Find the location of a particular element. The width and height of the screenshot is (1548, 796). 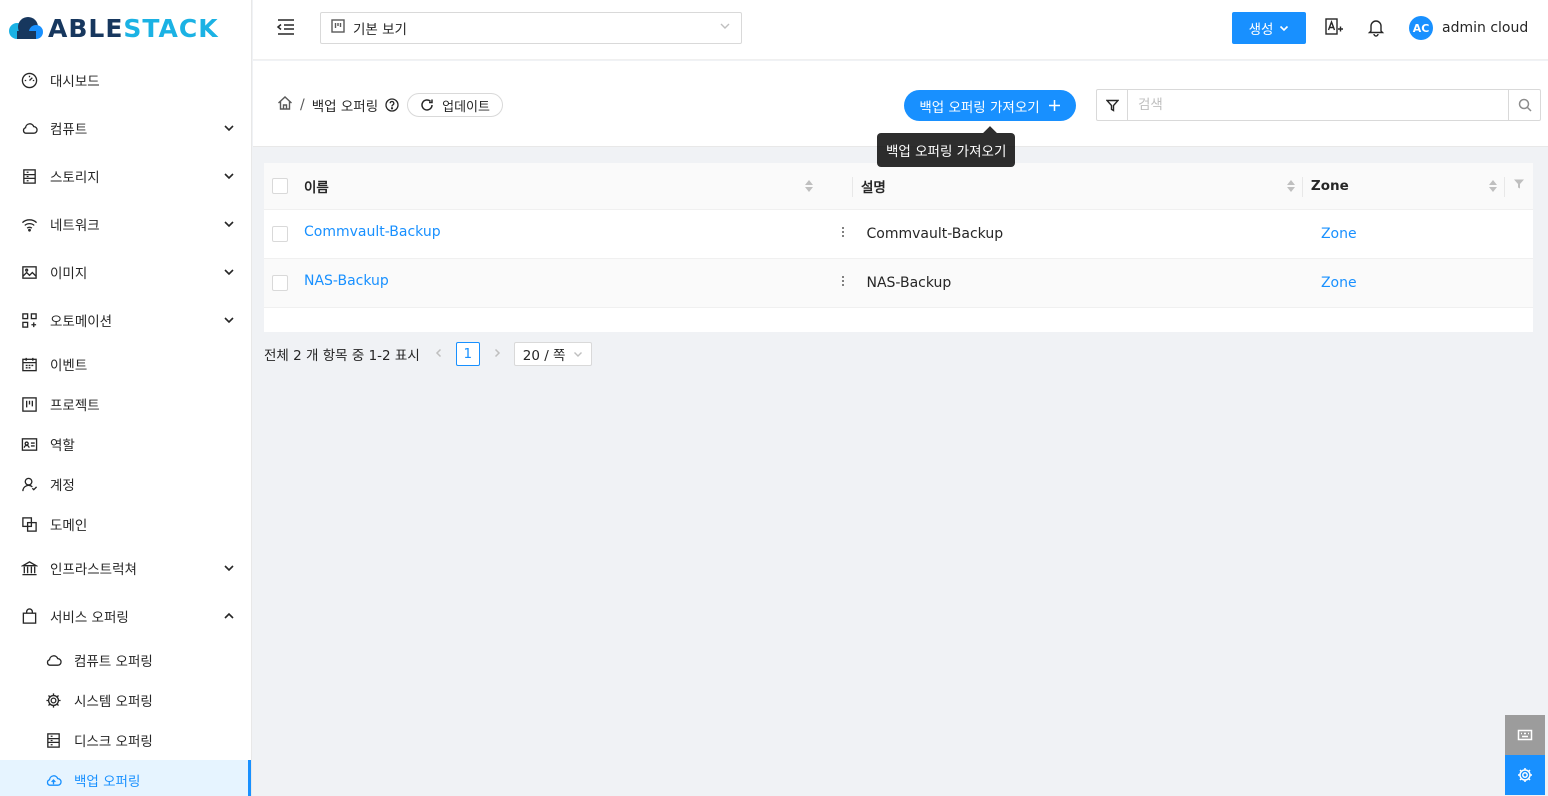

keyboard-icon is located at coordinates (1525, 735).